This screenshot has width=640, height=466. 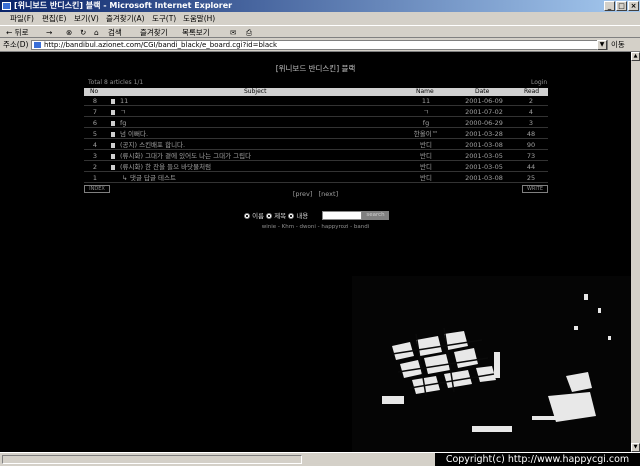 I want to click on menu-tools: 도구(T), so click(x=164, y=18).